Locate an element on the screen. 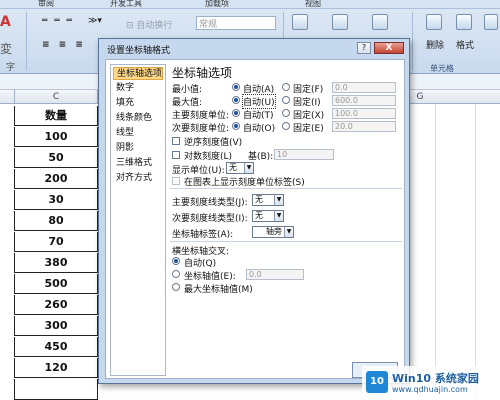 This screenshot has height=400, width=500. table-cell: 70 is located at coordinates (56, 242).